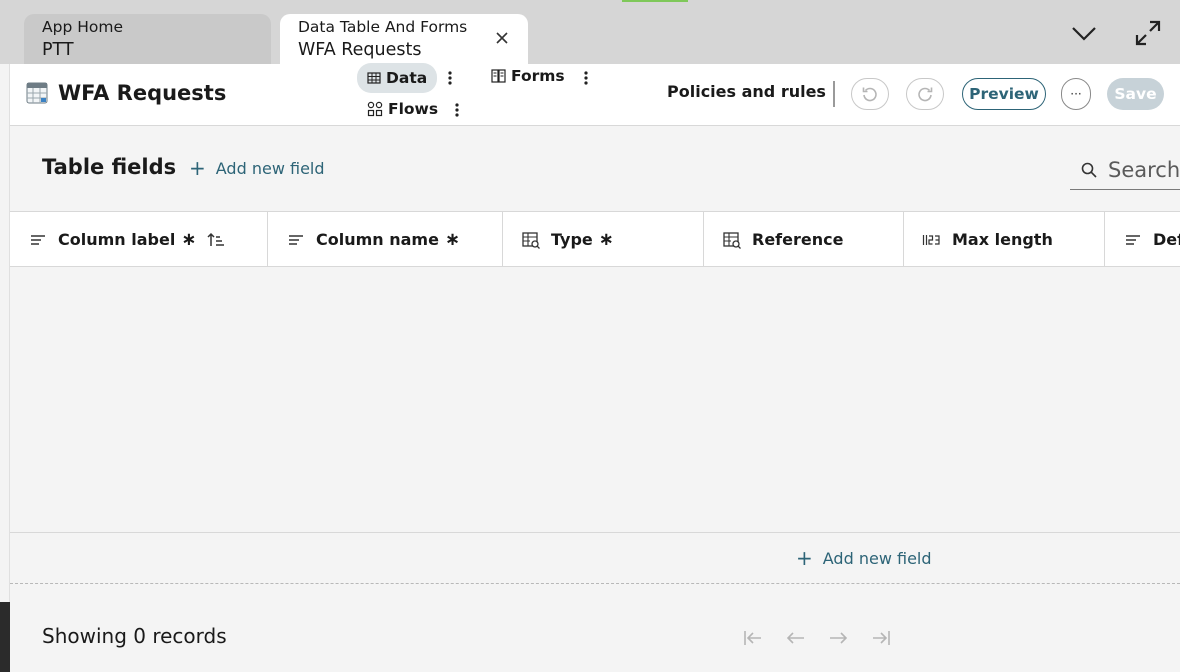 The height and width of the screenshot is (672, 1180). I want to click on records-count: Showing 0 records, so click(134, 636).